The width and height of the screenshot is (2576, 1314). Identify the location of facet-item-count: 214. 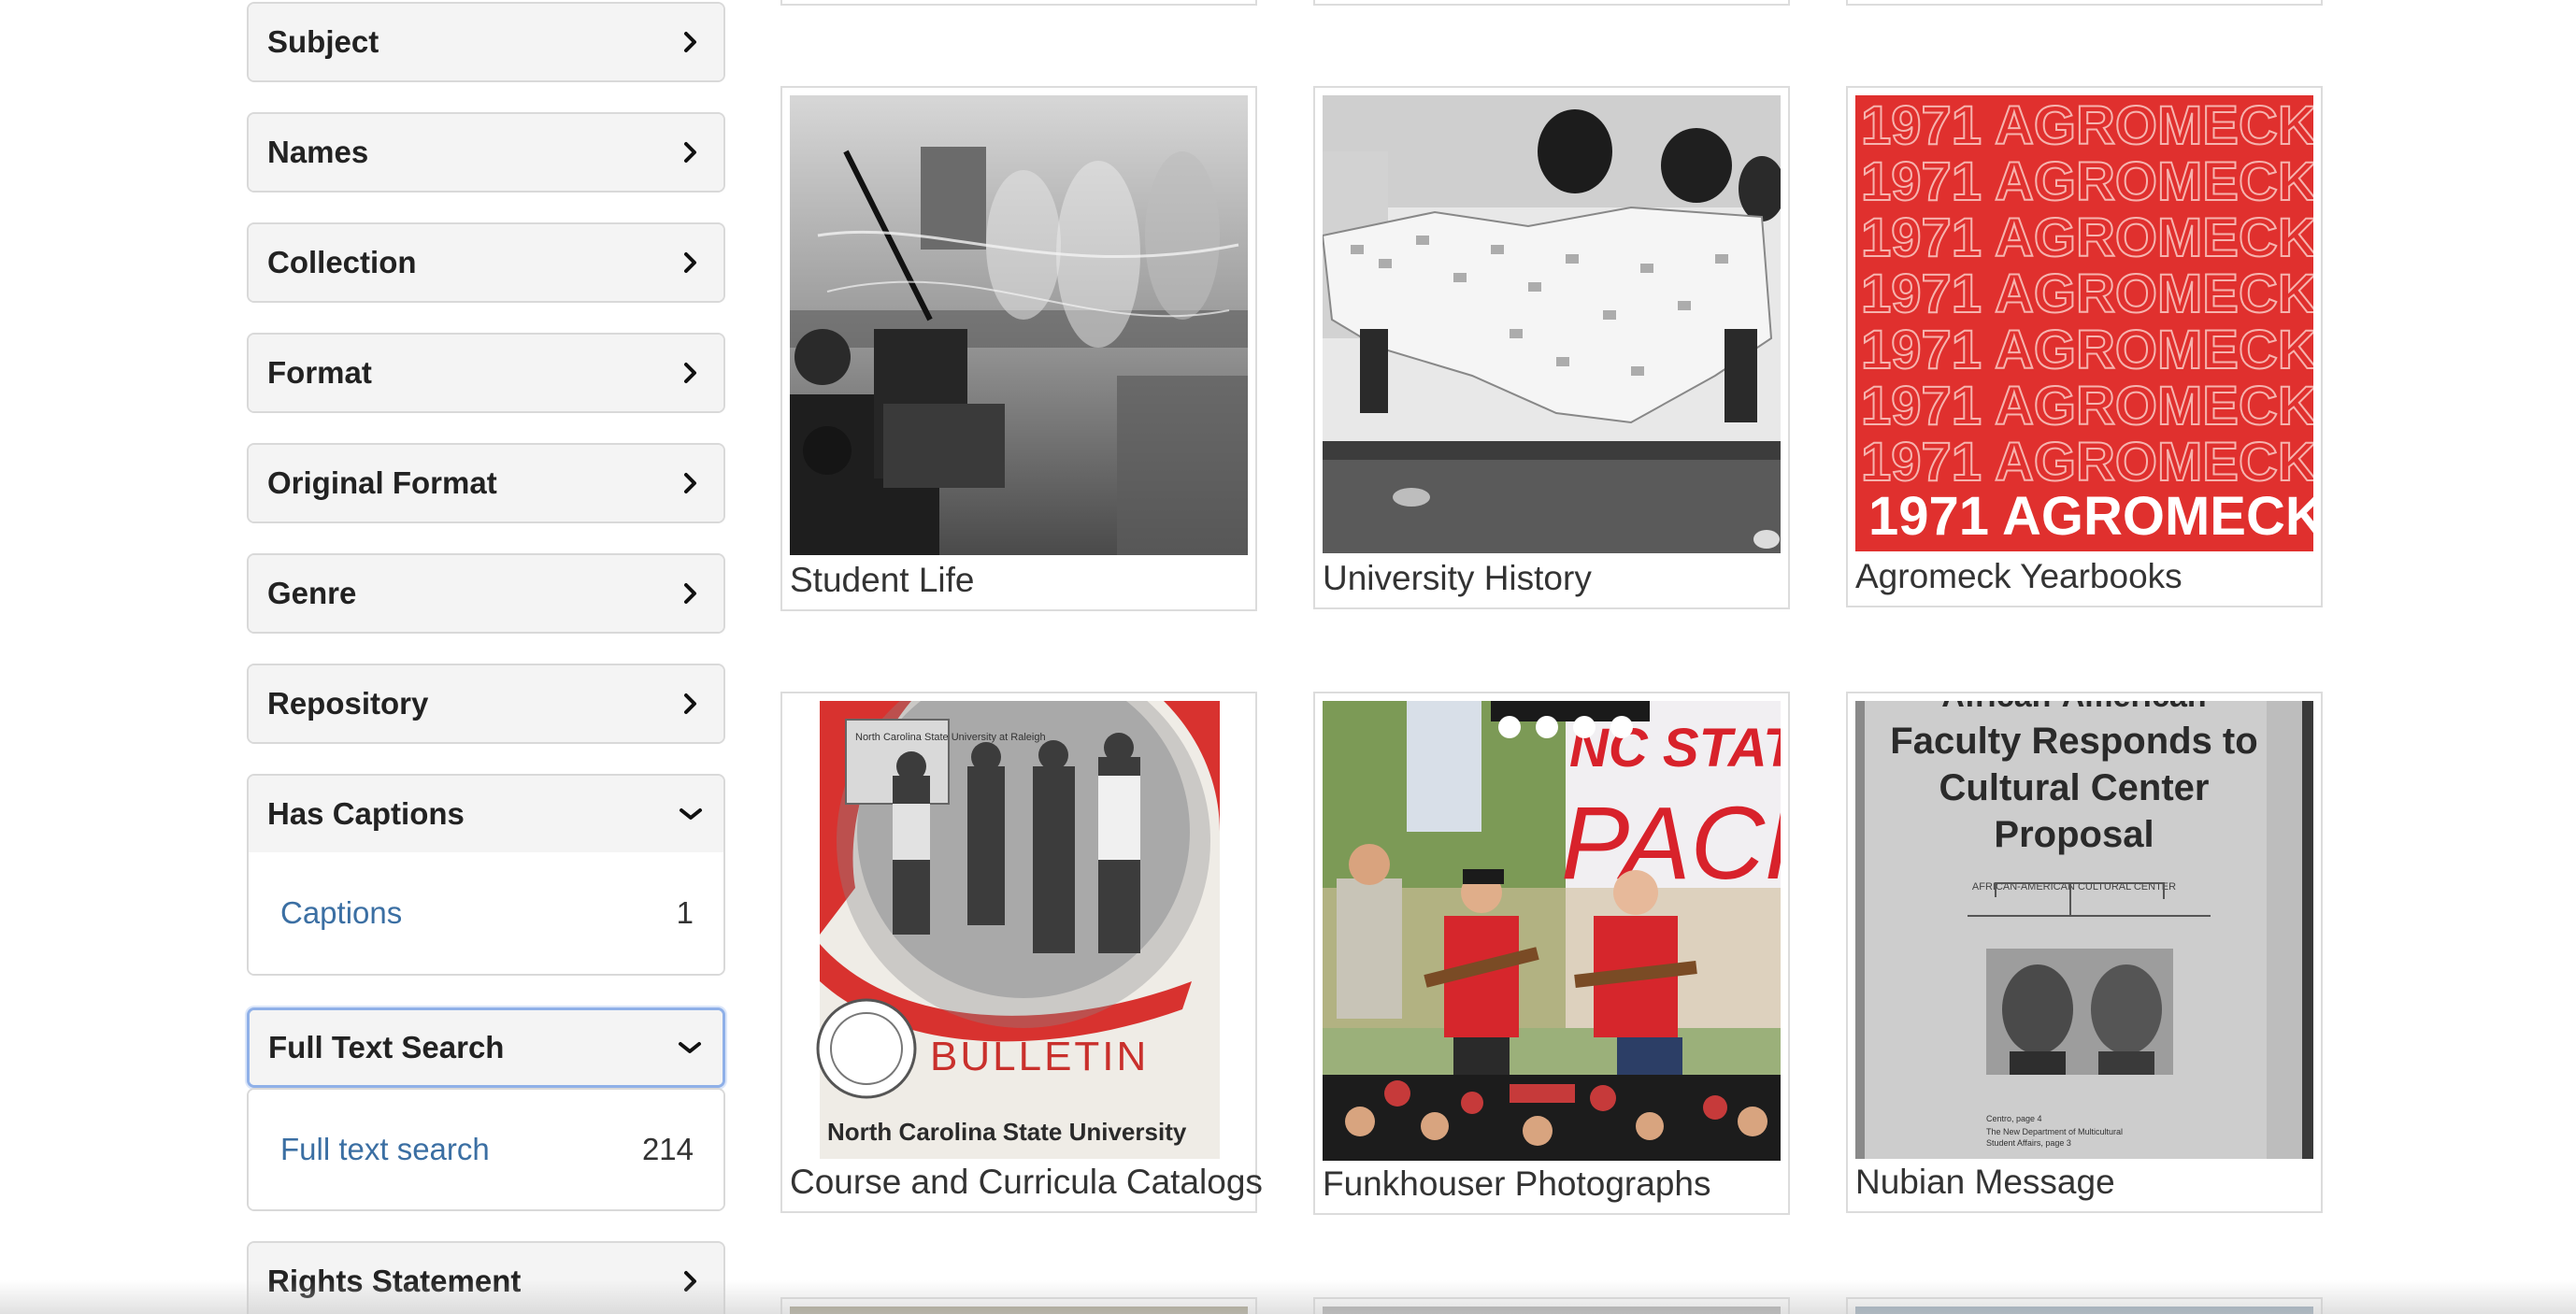
(667, 1149).